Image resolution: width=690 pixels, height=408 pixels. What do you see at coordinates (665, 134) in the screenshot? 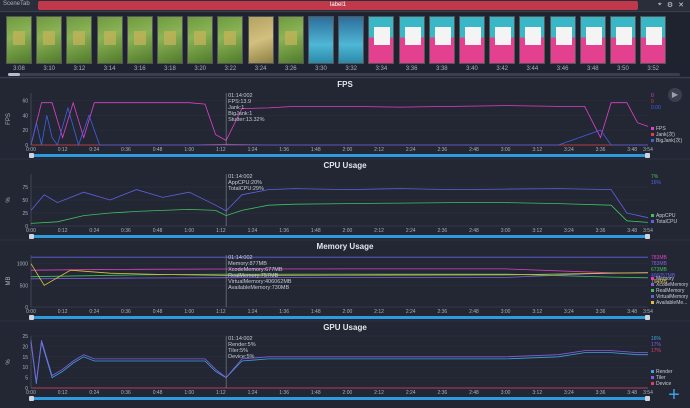
I see `legend-entry: Jank(次)` at bounding box center [665, 134].